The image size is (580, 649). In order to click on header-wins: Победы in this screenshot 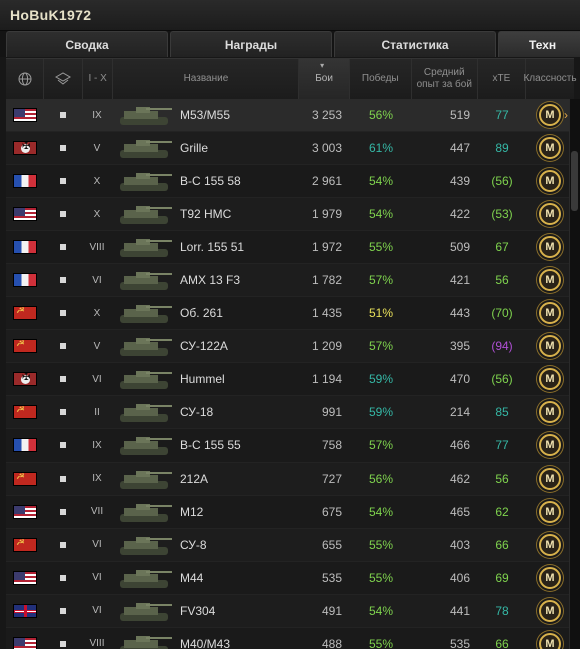, I will do `click(381, 79)`.